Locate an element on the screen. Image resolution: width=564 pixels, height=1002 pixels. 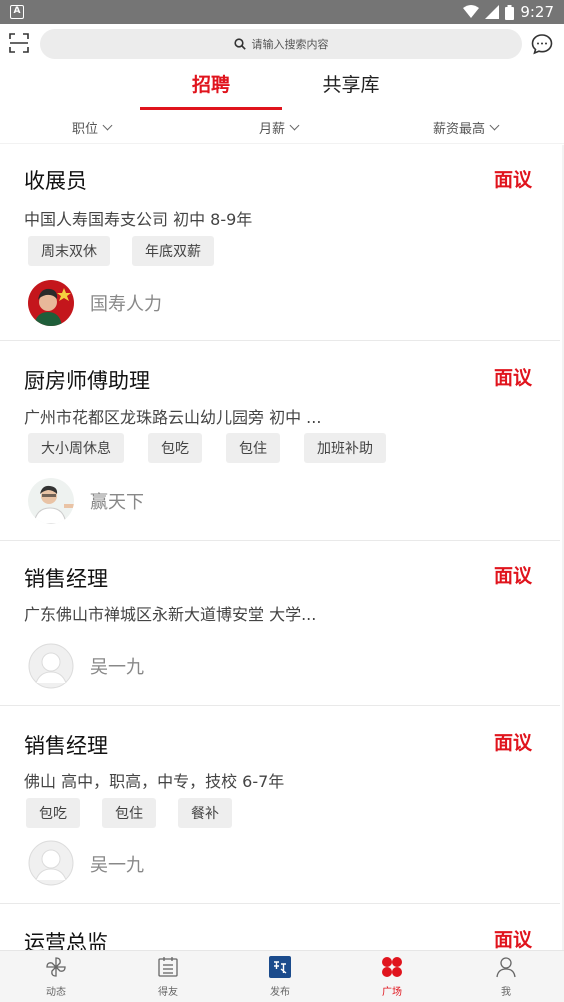
job-tag: 周末双休 is located at coordinates (69, 251).